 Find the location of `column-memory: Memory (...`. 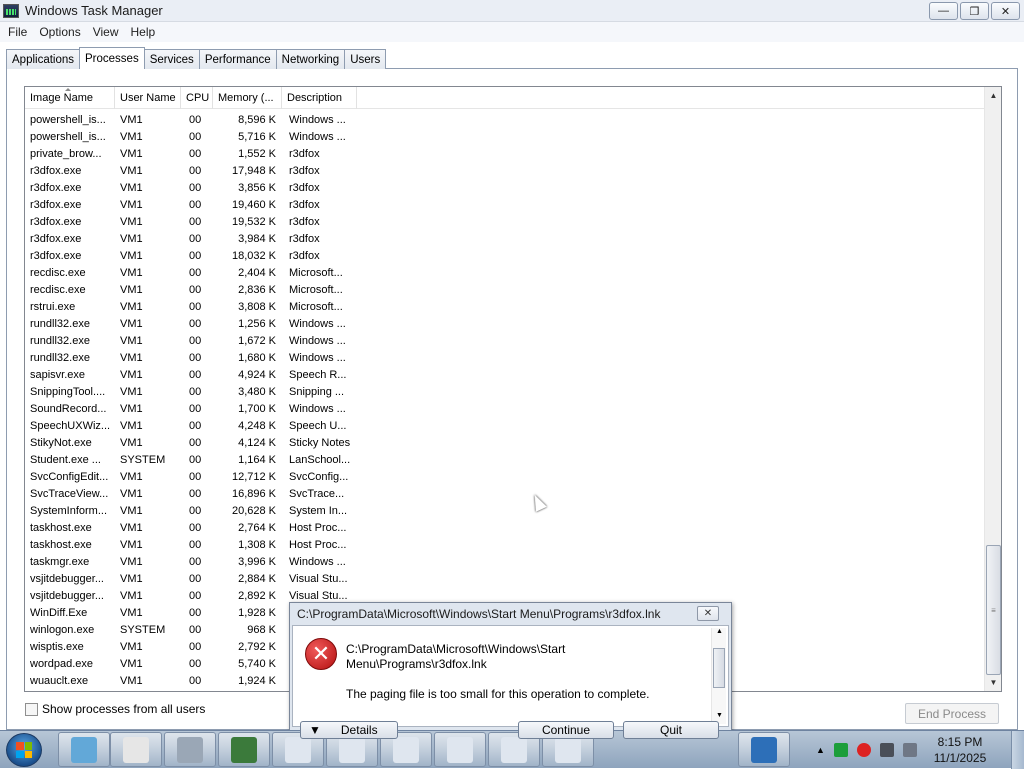

column-memory: Memory (... is located at coordinates (247, 98).